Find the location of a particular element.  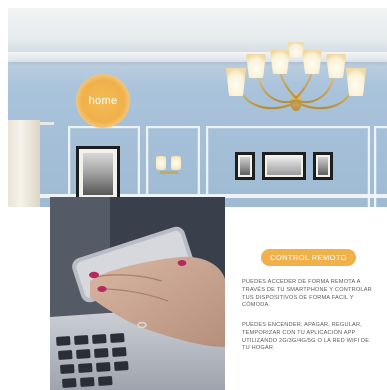

home-badge: home is located at coordinates (103, 101).